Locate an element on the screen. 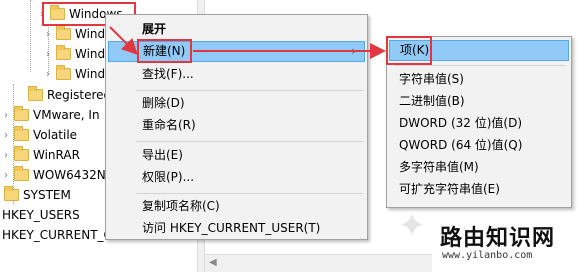 The height and width of the screenshot is (272, 577). tree-node-hkey-users: HKEY_USERS is located at coordinates (41, 215).